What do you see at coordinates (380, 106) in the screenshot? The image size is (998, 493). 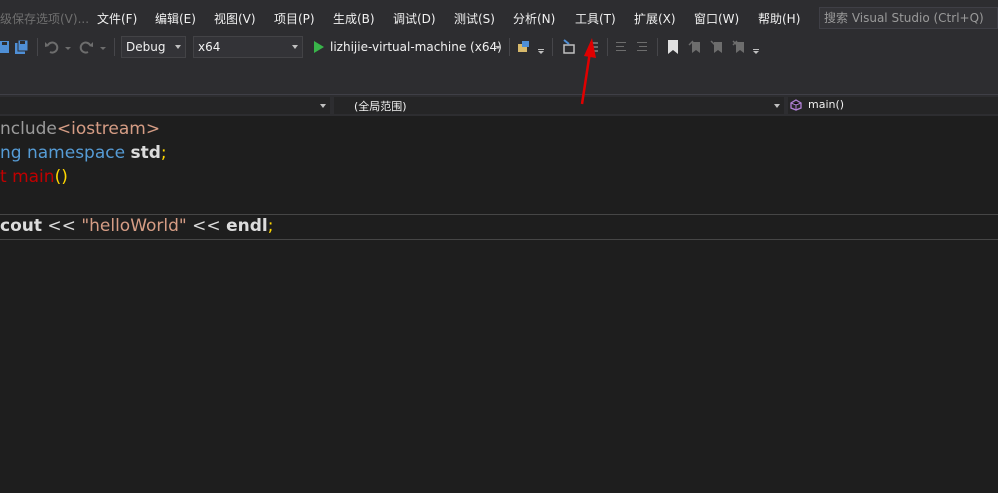 I see `scope-value: (全局范围)` at bounding box center [380, 106].